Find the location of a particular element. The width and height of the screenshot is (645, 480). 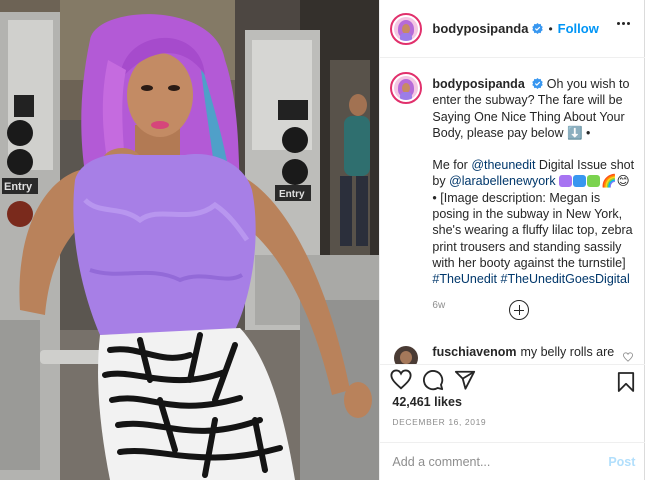

verified-badge-icon is located at coordinates (538, 28).